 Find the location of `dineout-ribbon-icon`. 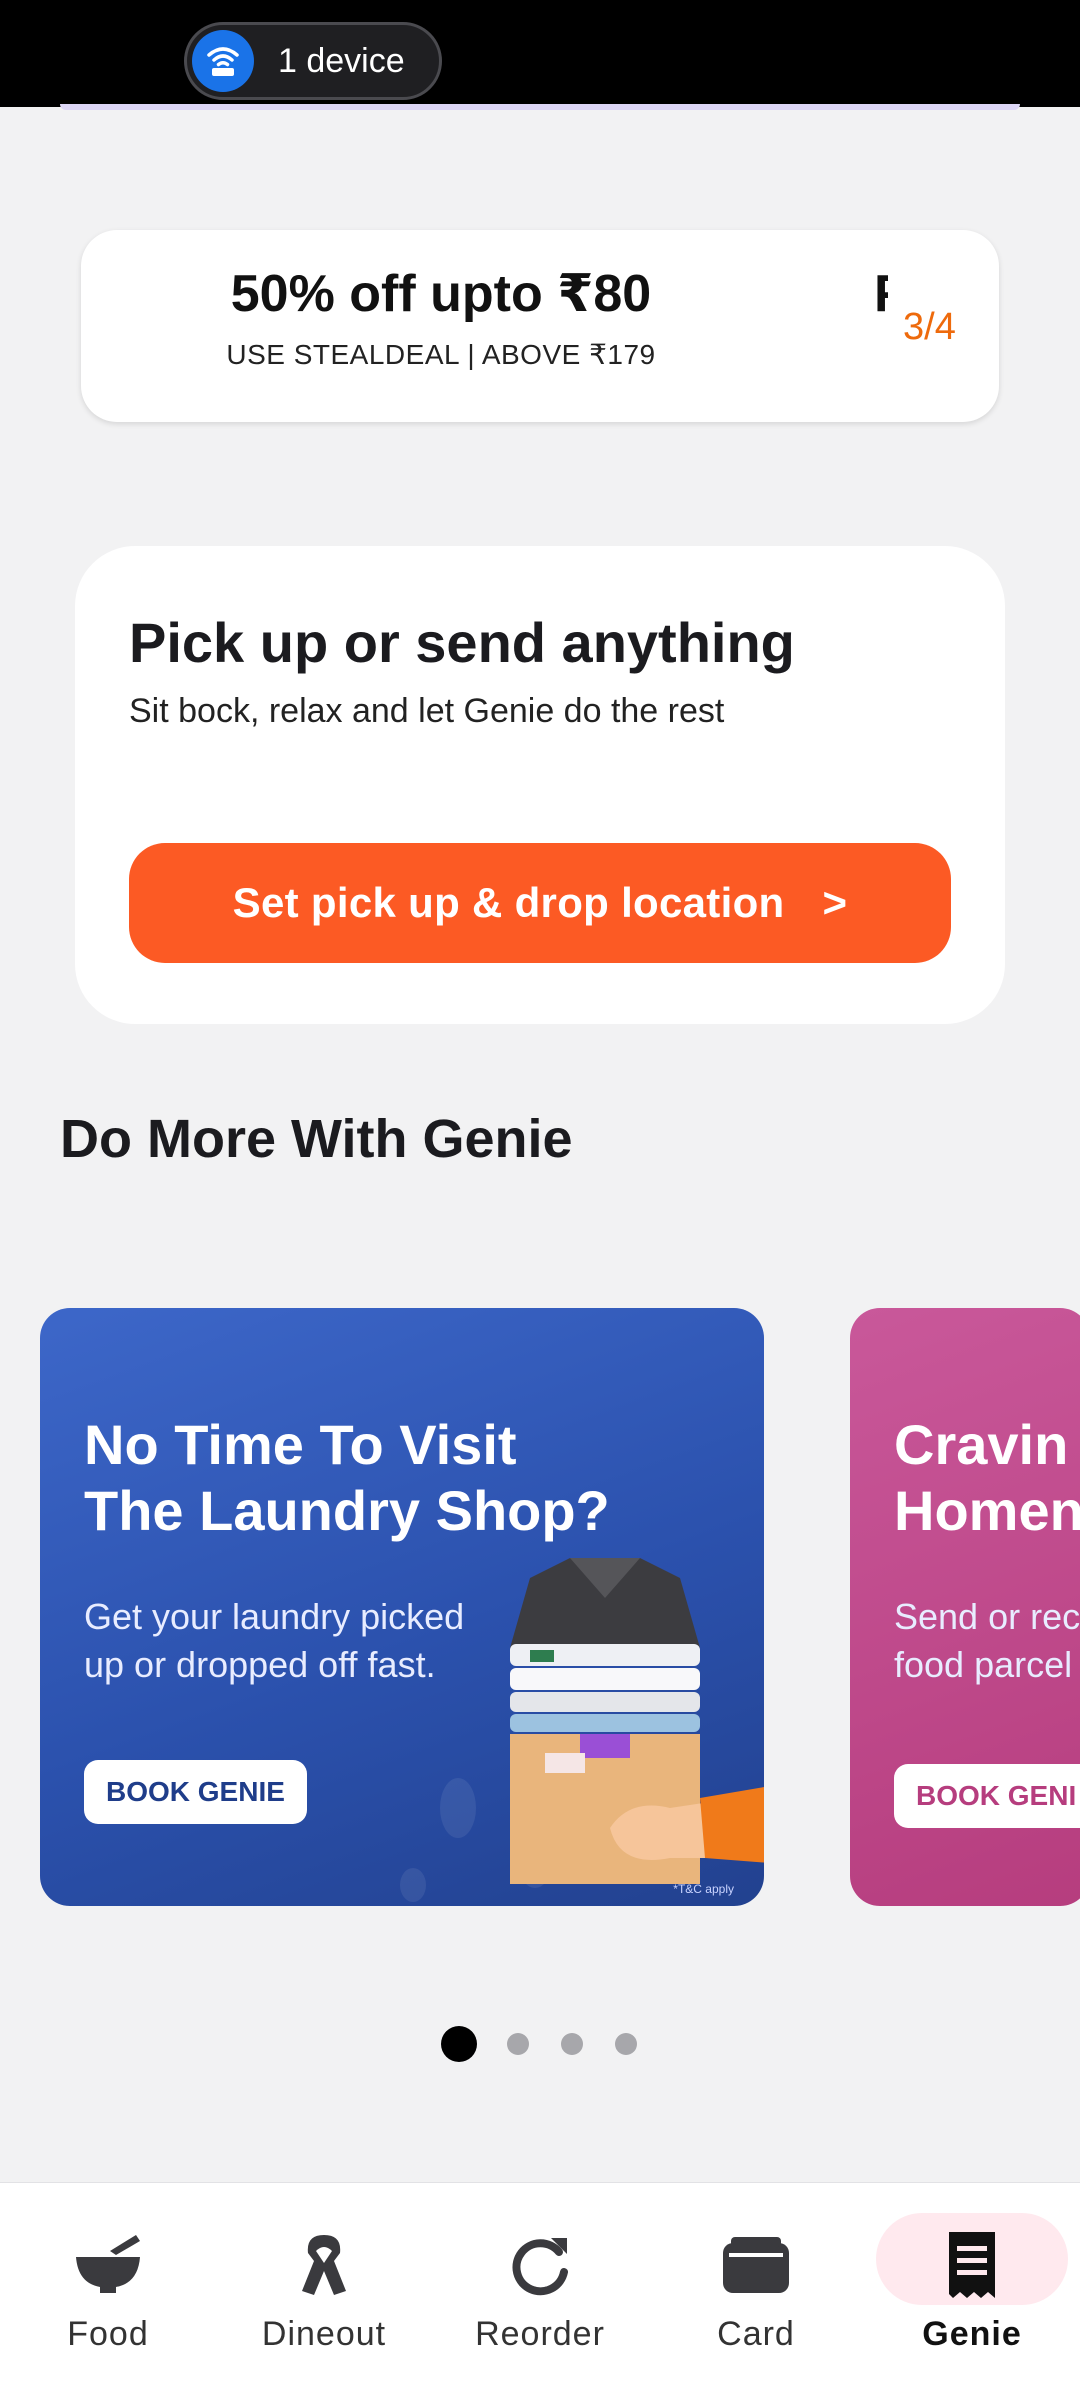

dineout-ribbon-icon is located at coordinates (324, 2265).